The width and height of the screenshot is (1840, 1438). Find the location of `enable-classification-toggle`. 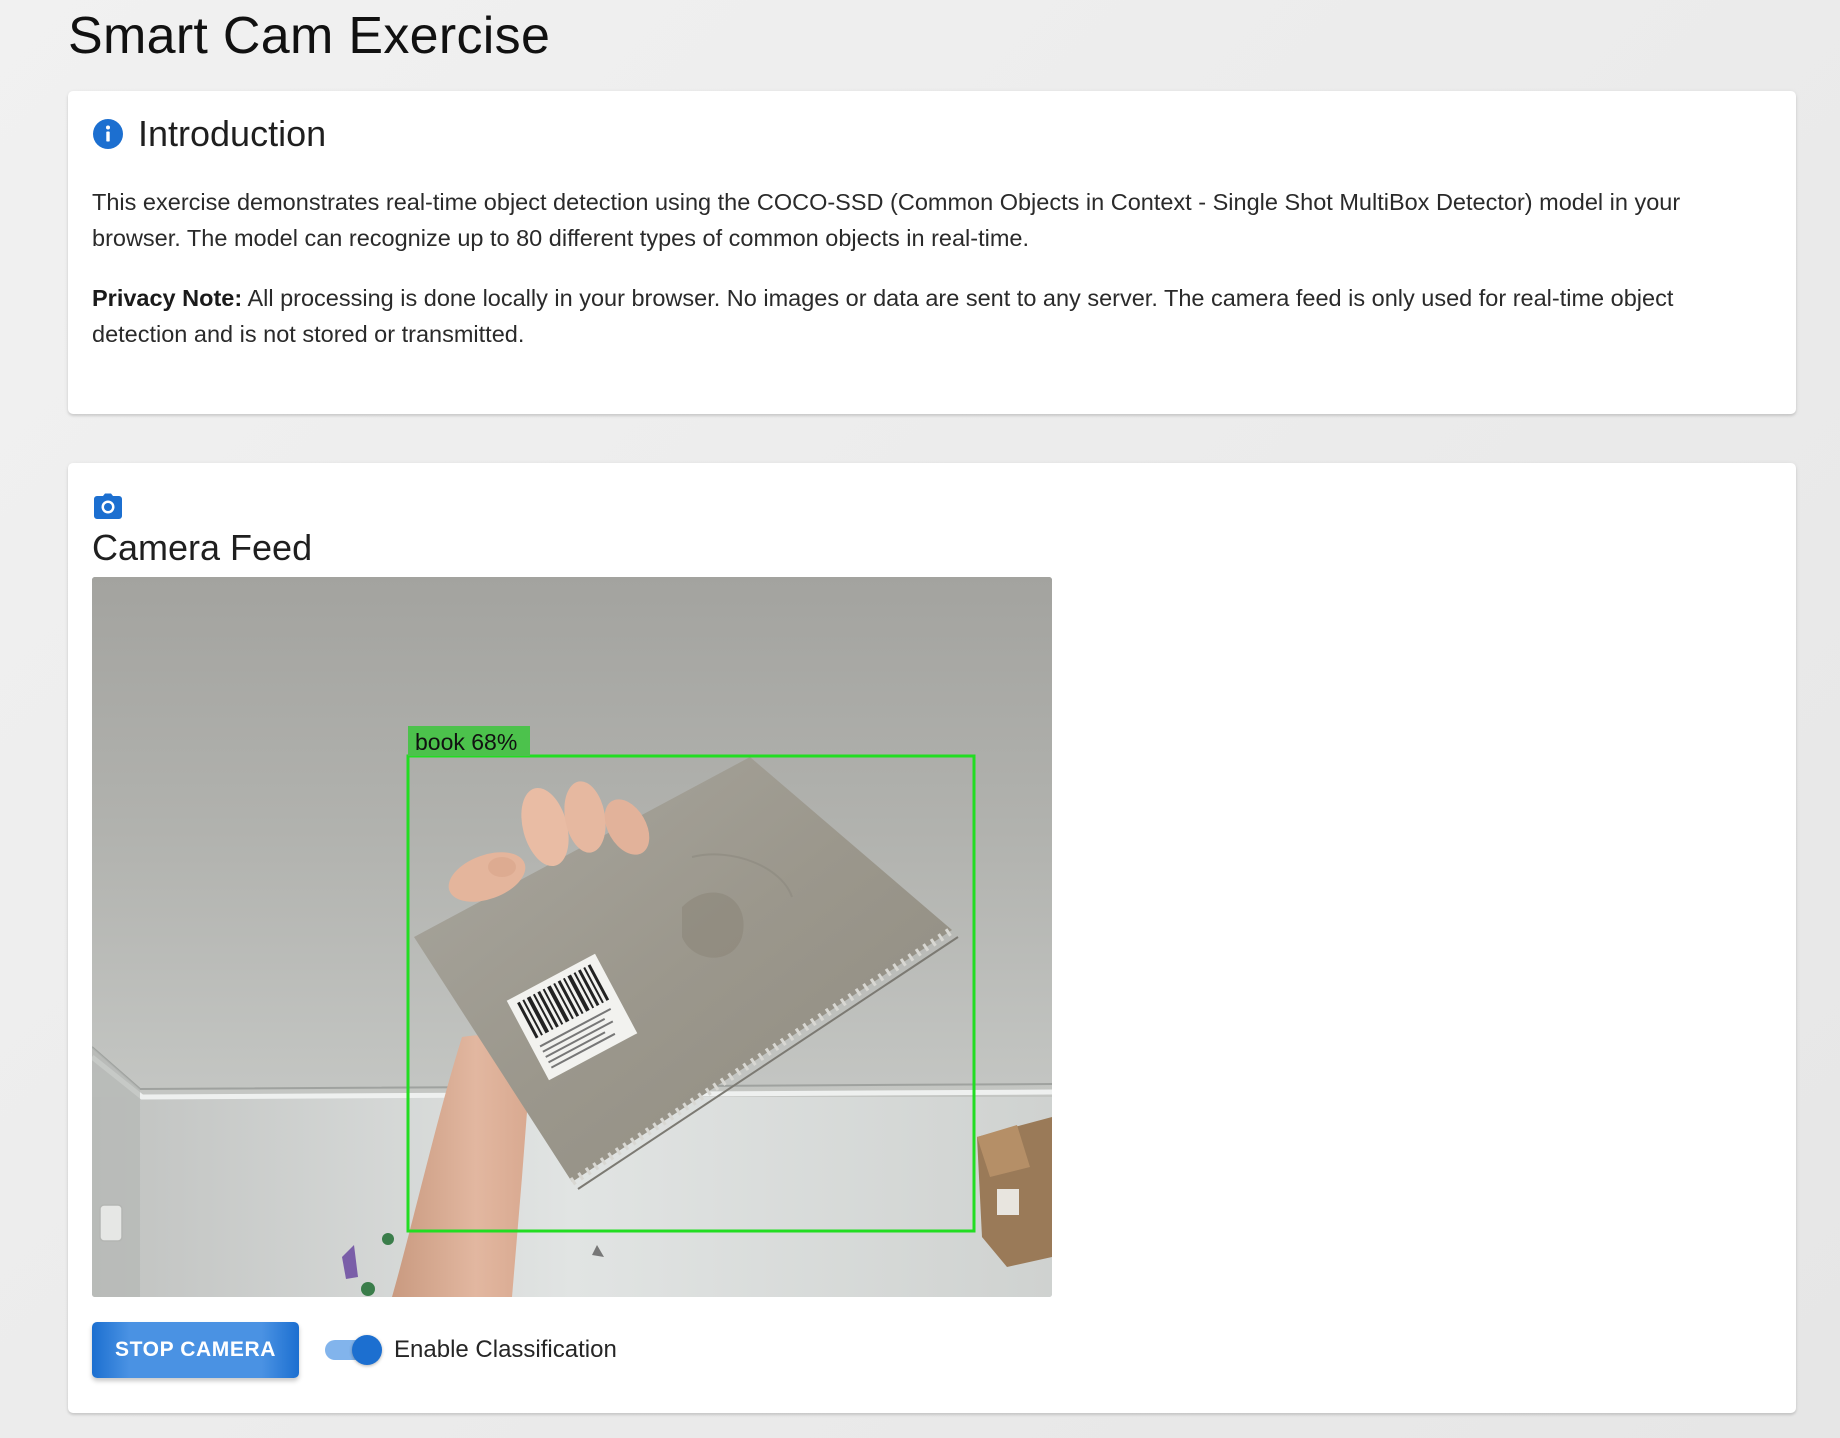

enable-classification-toggle is located at coordinates (354, 1350).